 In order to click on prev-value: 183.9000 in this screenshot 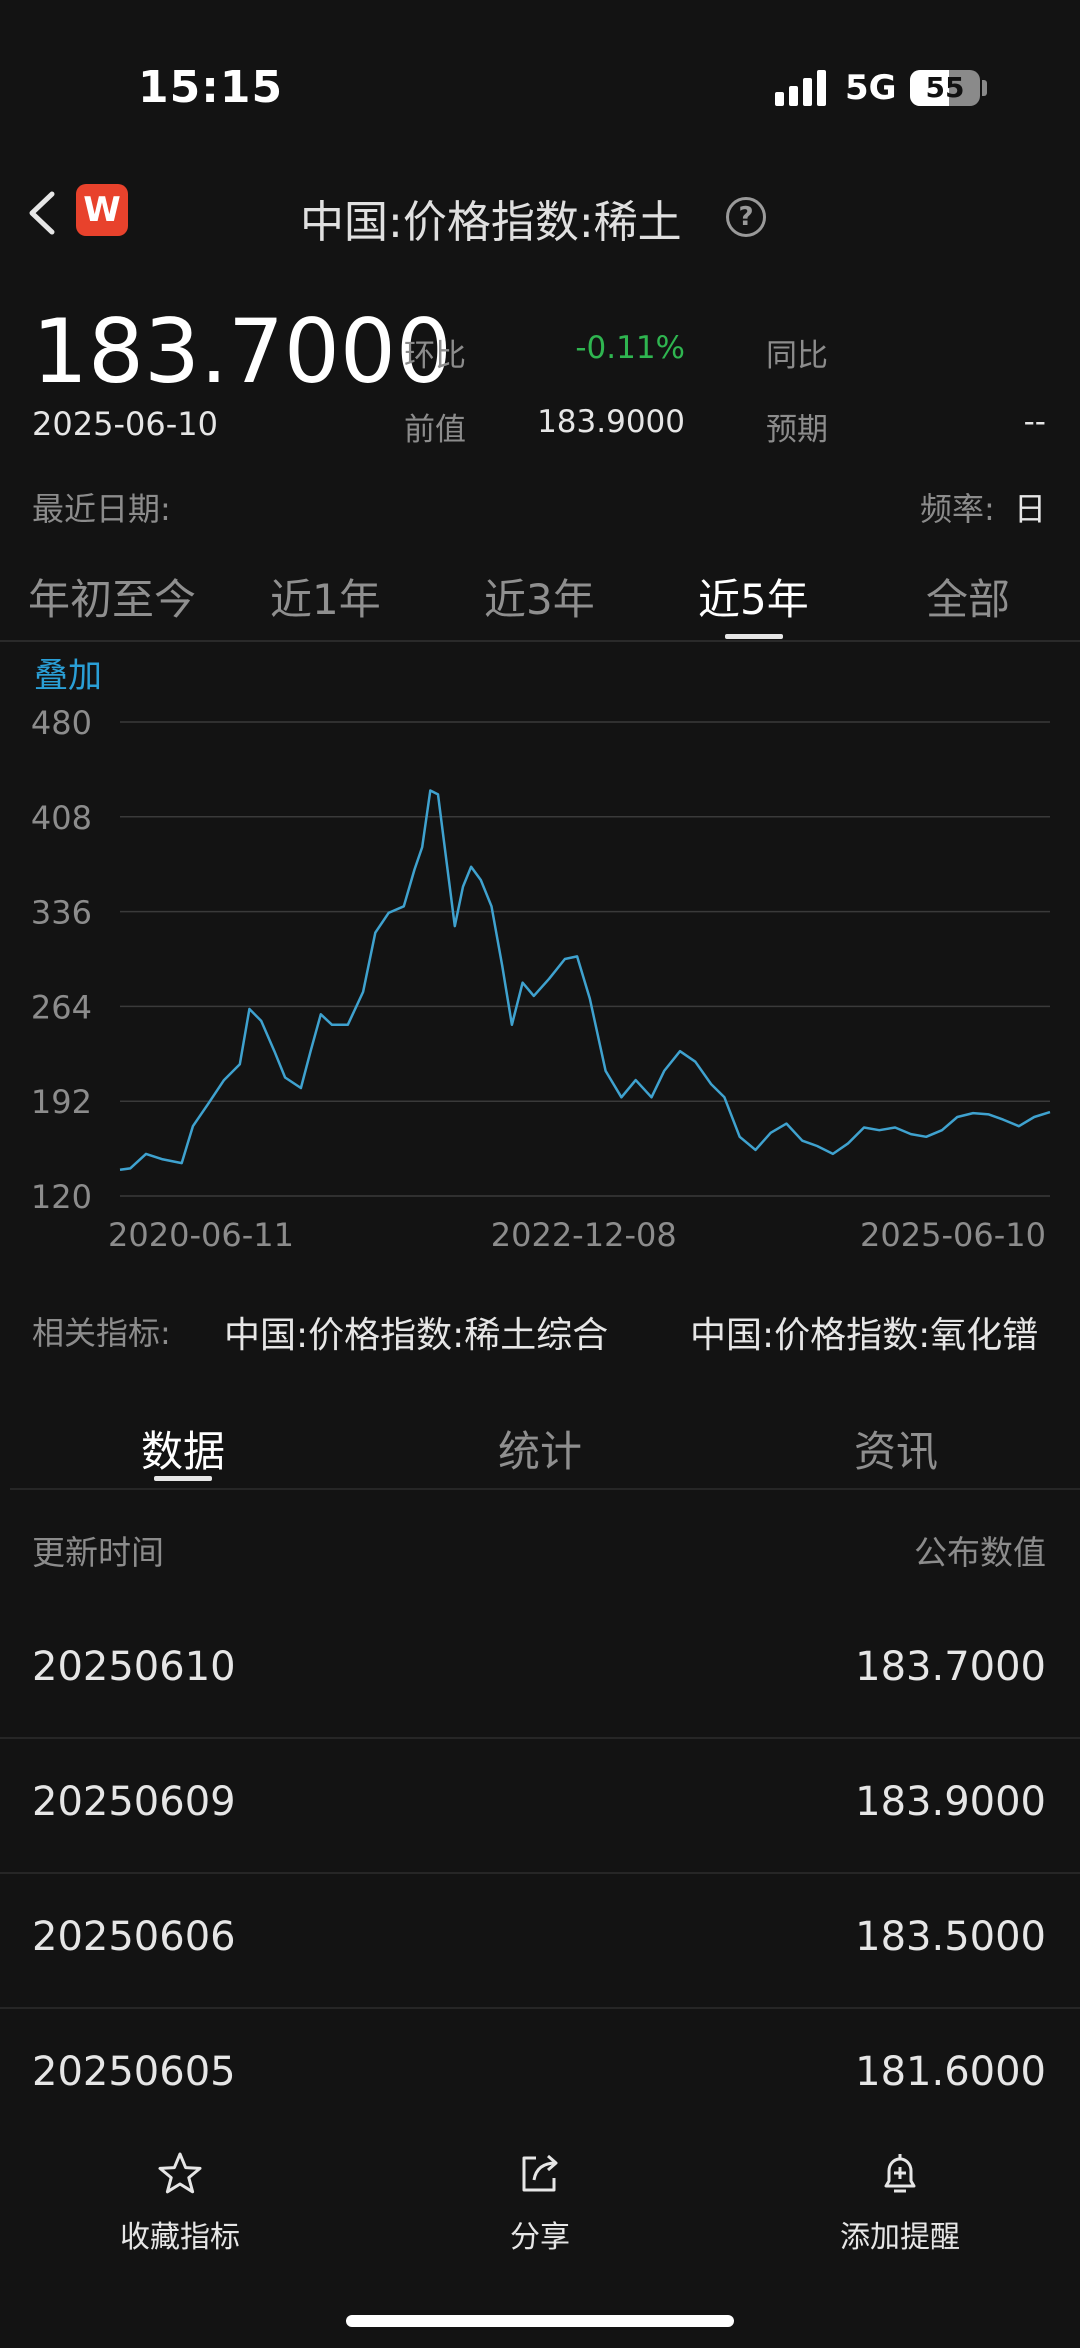, I will do `click(611, 422)`.